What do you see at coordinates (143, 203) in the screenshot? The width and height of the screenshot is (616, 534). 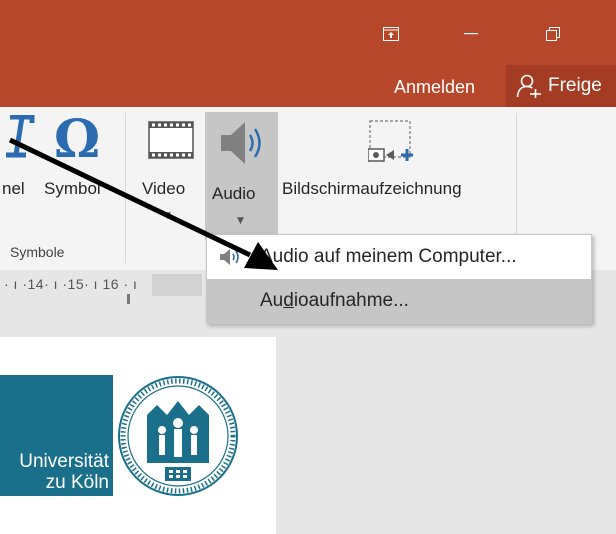 I see `annotation-arrow-icon` at bounding box center [143, 203].